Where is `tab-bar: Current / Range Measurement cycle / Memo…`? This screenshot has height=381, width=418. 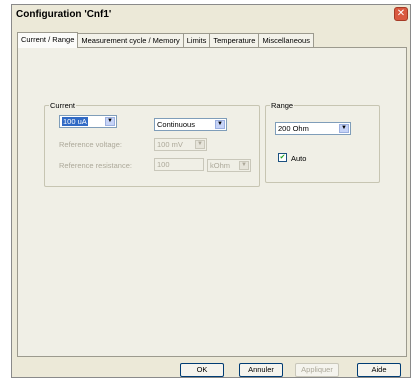
tab-bar: Current / Range Measurement cycle / Memo… is located at coordinates (165, 40).